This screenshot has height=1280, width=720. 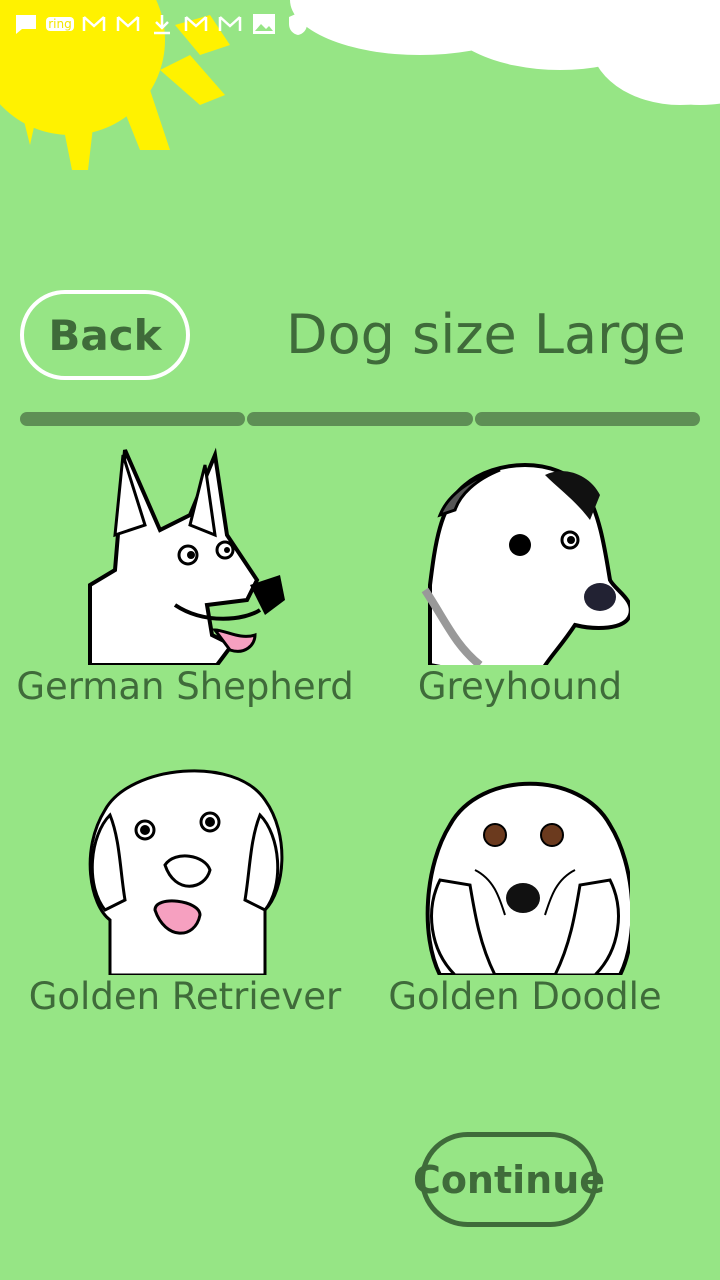 What do you see at coordinates (186, 555) in the screenshot?
I see `german-shepherd-icon` at bounding box center [186, 555].